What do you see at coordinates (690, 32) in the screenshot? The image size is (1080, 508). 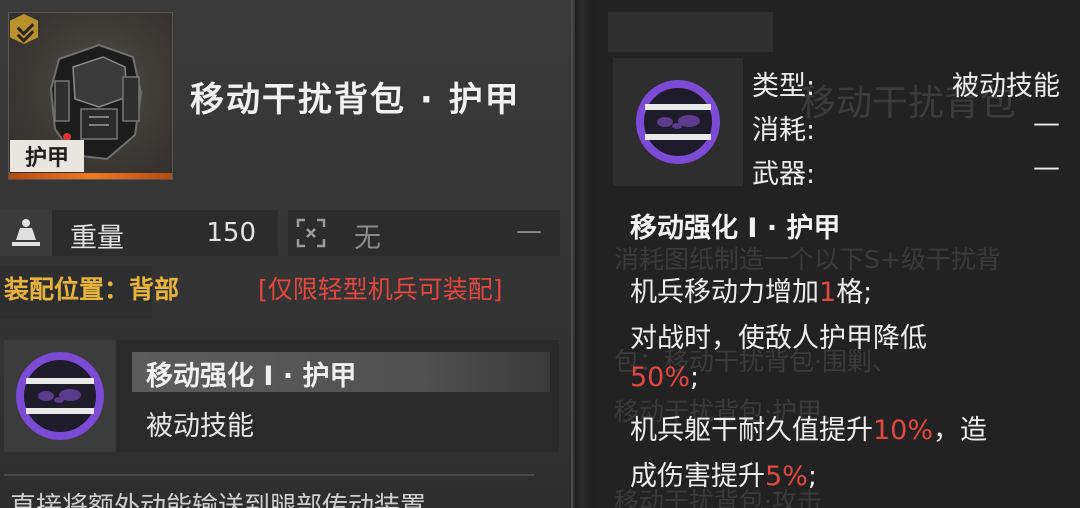 I see `detail-top-tab` at bounding box center [690, 32].